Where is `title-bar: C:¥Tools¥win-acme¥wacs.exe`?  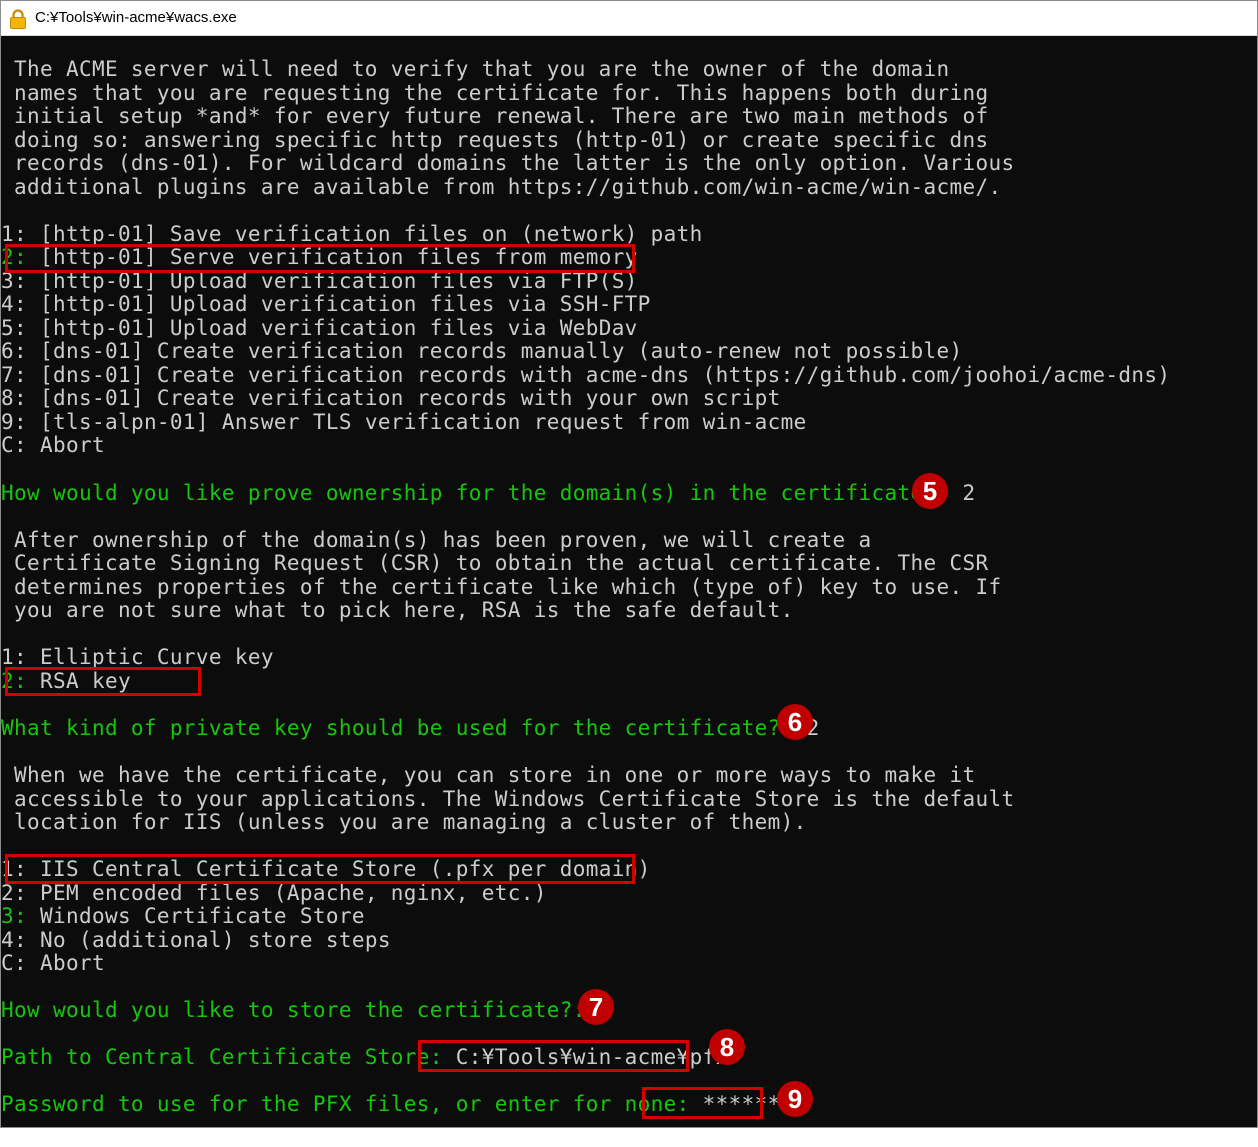
title-bar: C:¥Tools¥win-acme¥wacs.exe is located at coordinates (629, 18).